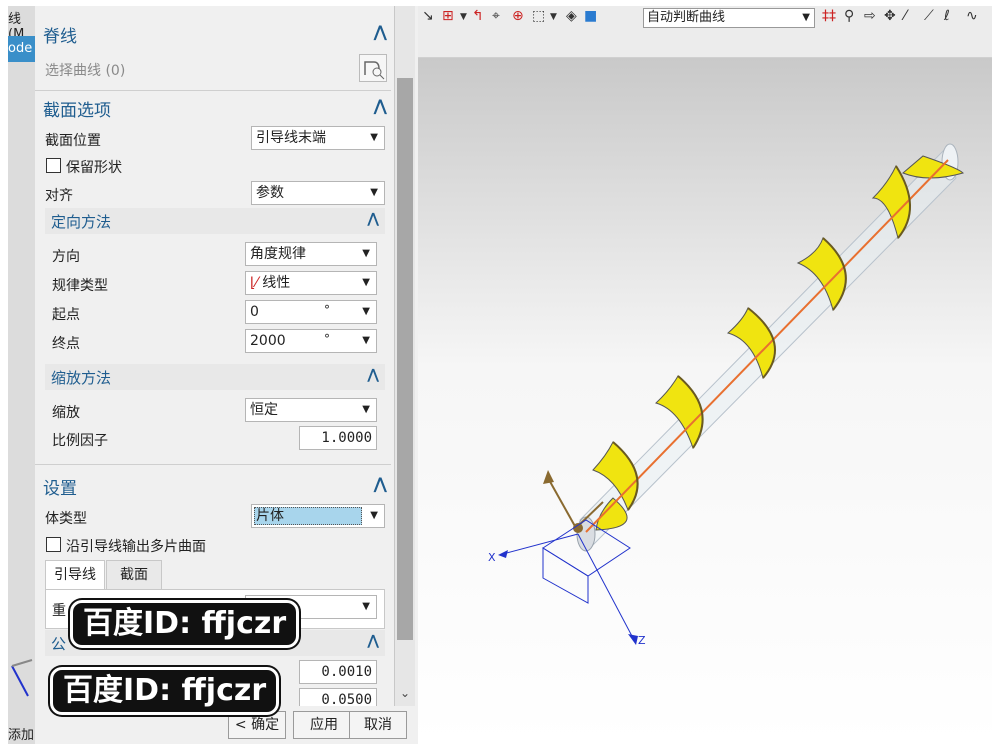  What do you see at coordinates (59, 196) in the screenshot?
I see `align-label: 对齐` at bounding box center [59, 196].